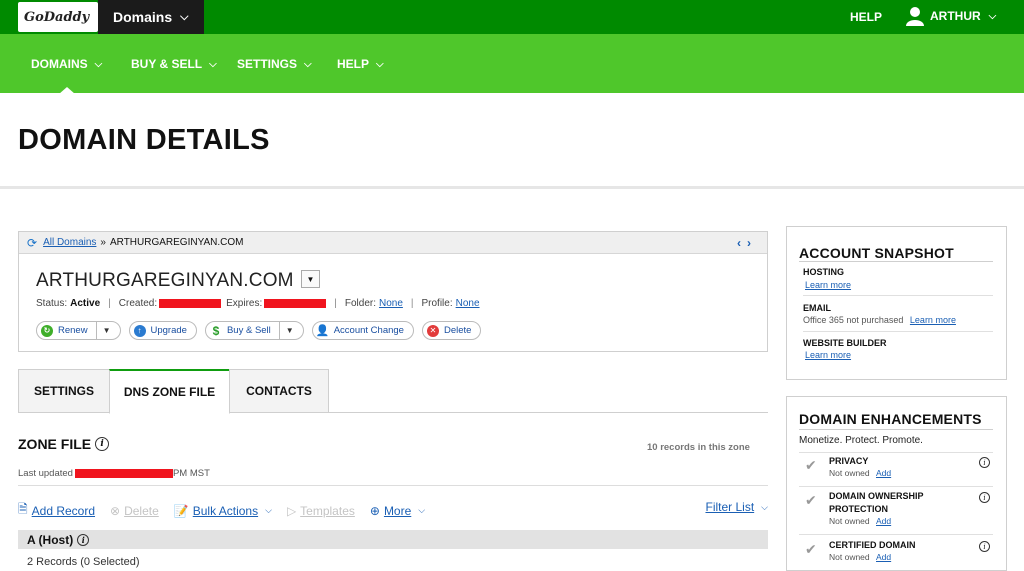 The image size is (1024, 571). What do you see at coordinates (174, 64) in the screenshot?
I see `nav-buy-sell: BUY & SELL ⌵` at bounding box center [174, 64].